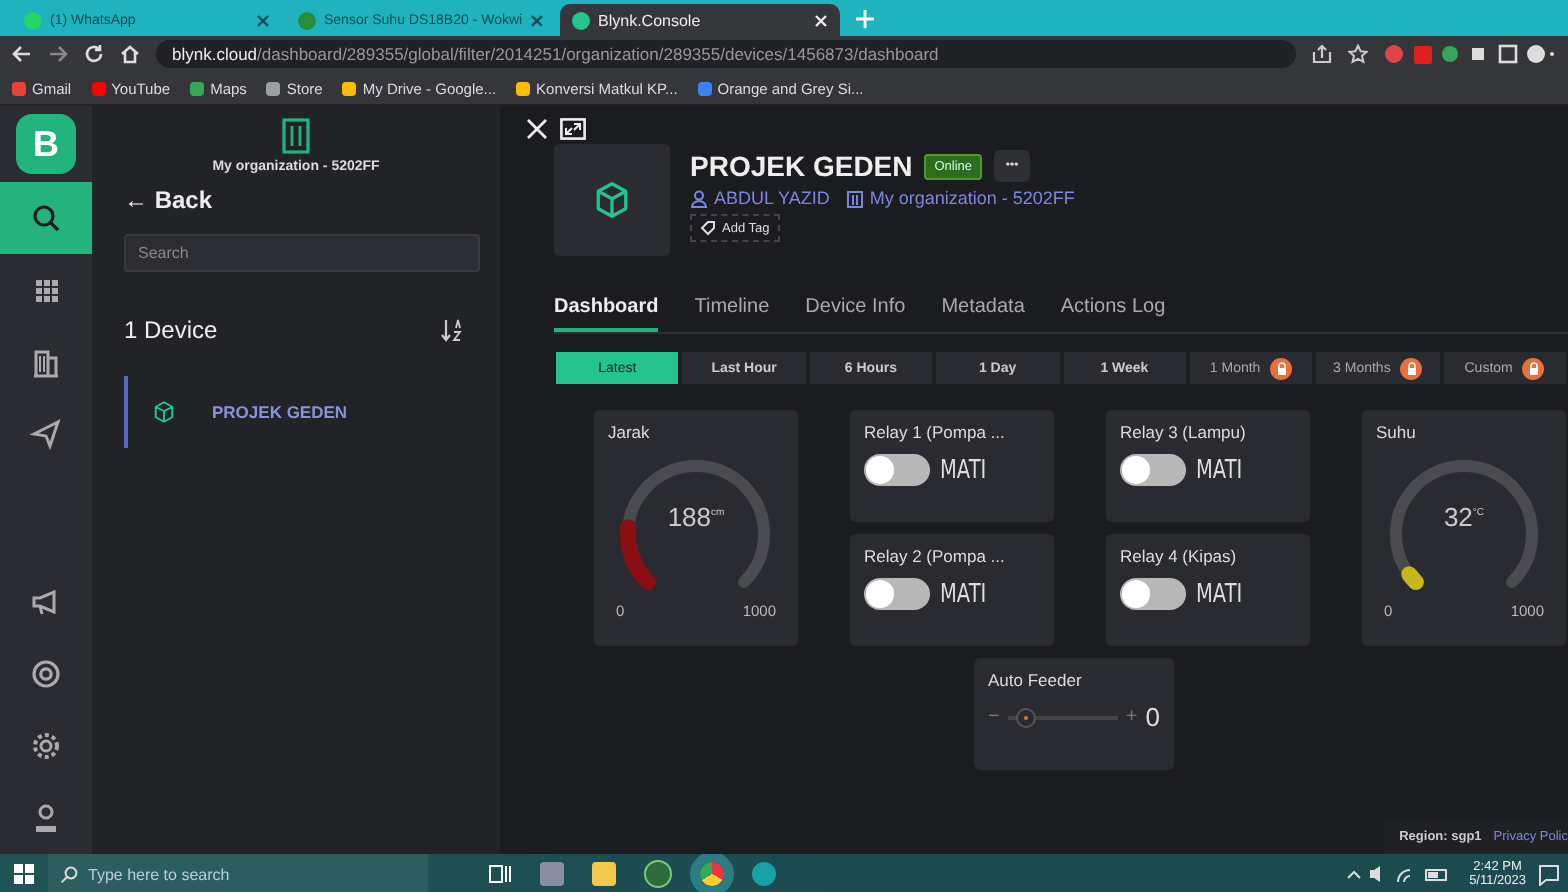 The image size is (1568, 892). What do you see at coordinates (171, 330) in the screenshot?
I see `device-count: 1 Device` at bounding box center [171, 330].